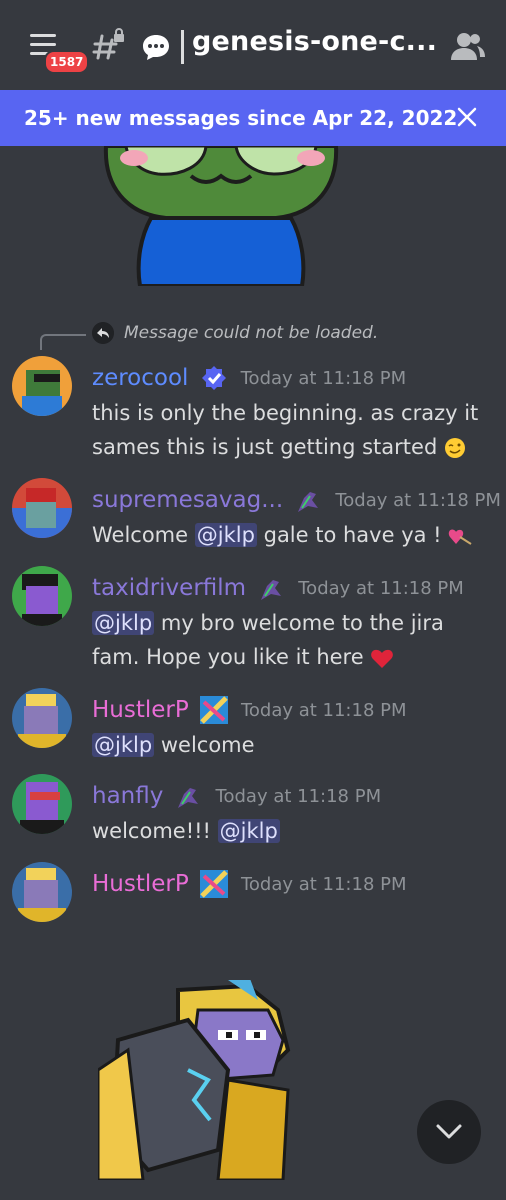 The height and width of the screenshot is (1200, 506). I want to click on message-text: welcome!!! @jklp, so click(292, 831).